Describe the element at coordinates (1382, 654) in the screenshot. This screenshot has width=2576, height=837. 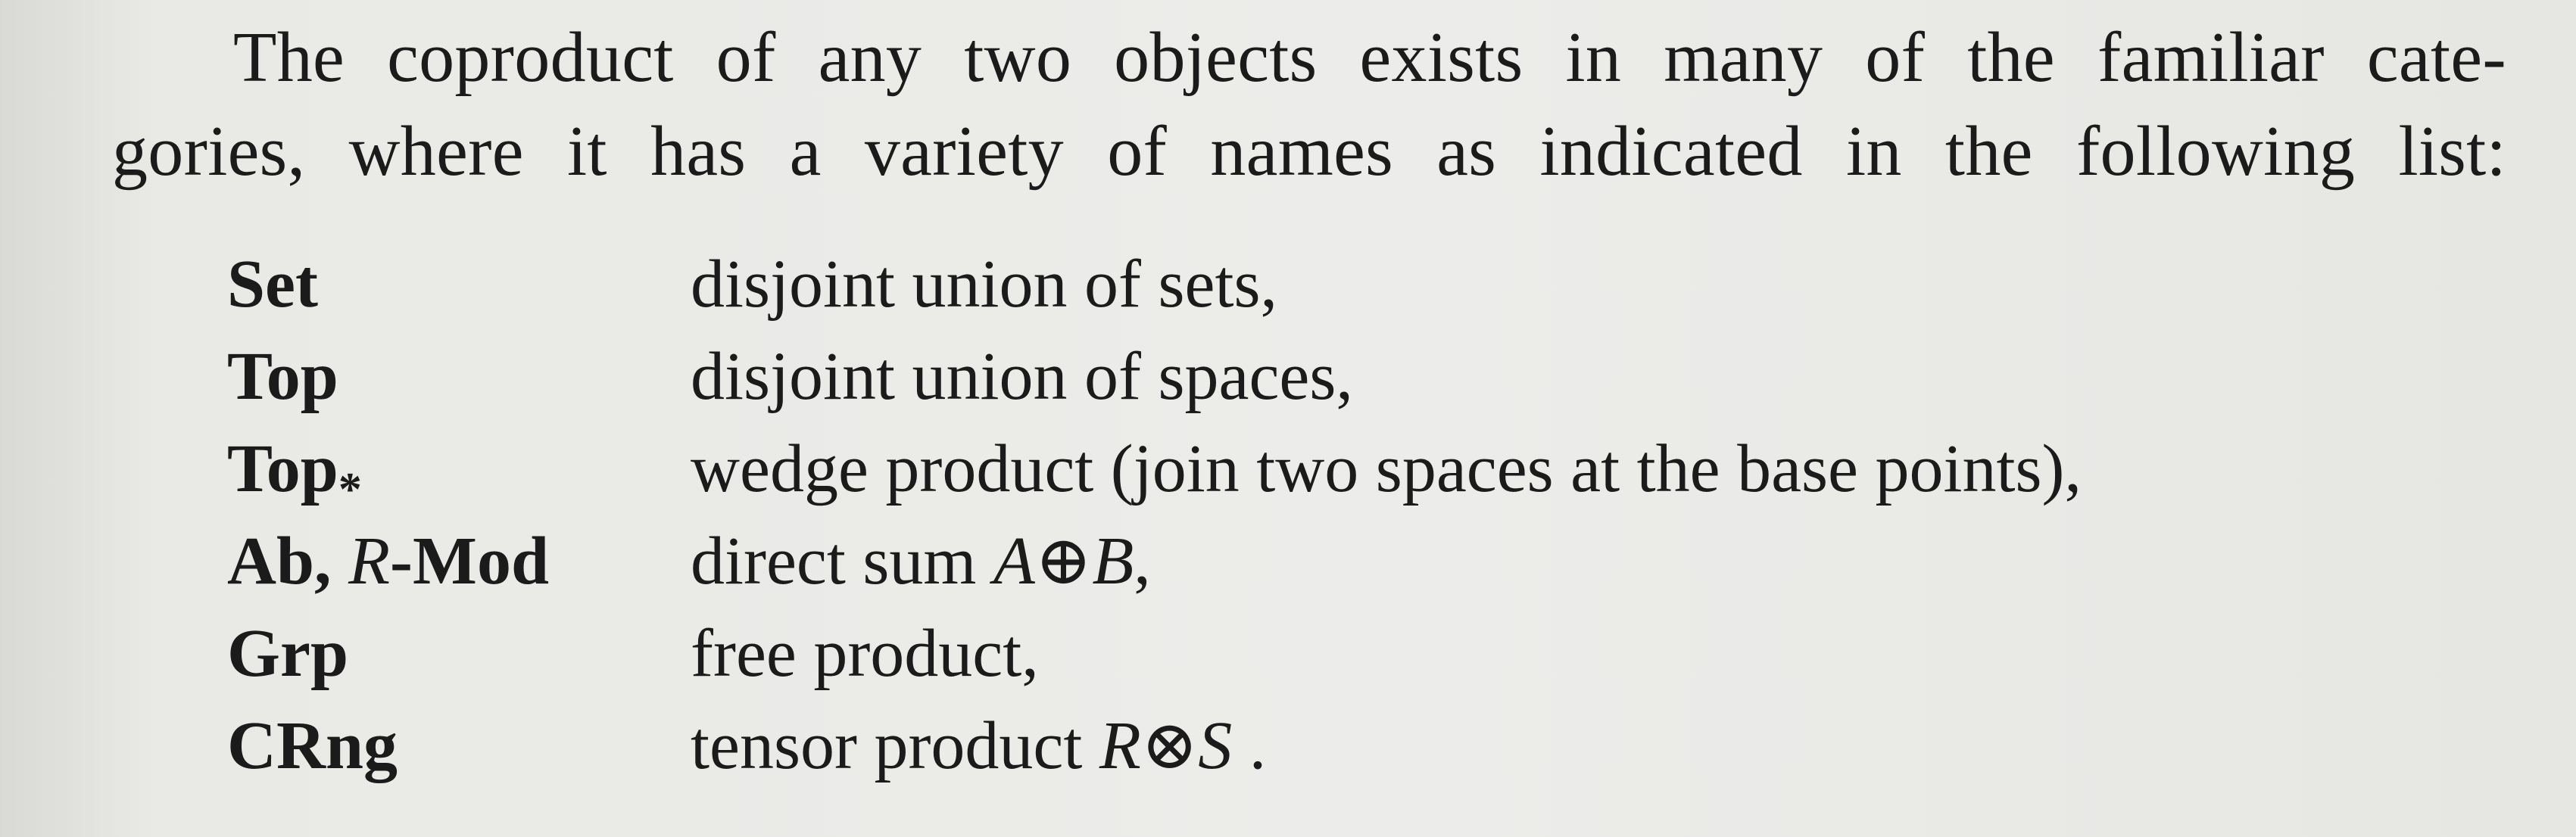
I see `list-item: Grp free product,` at that location.